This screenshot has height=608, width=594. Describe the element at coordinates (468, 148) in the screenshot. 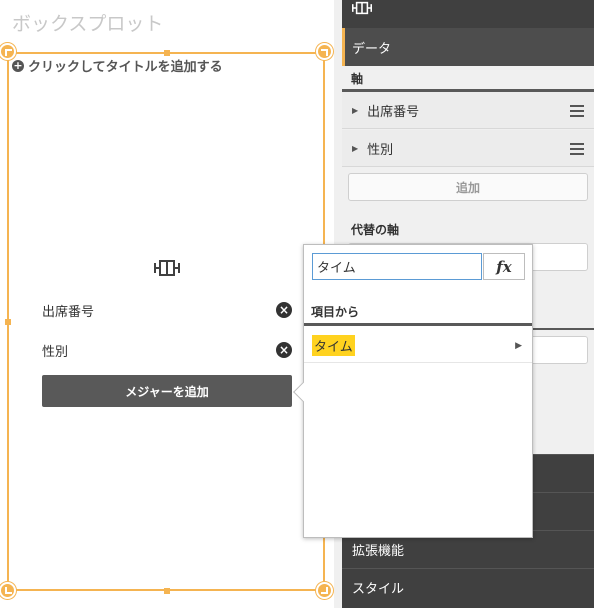

I see `axis-item: ▶ 性別` at that location.